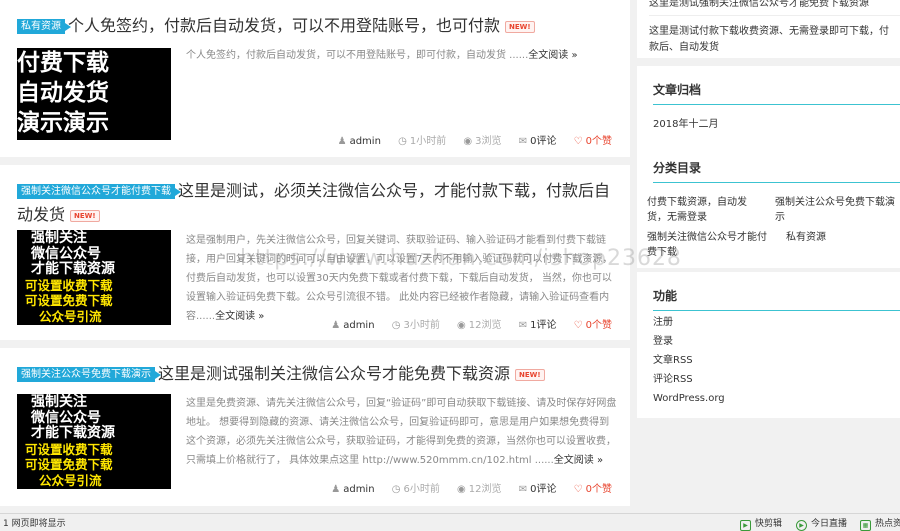 The width and height of the screenshot is (900, 531). What do you see at coordinates (768, 108) in the screenshot?
I see `sidebar-archive-widget: 文章归档 2018年十二月` at bounding box center [768, 108].